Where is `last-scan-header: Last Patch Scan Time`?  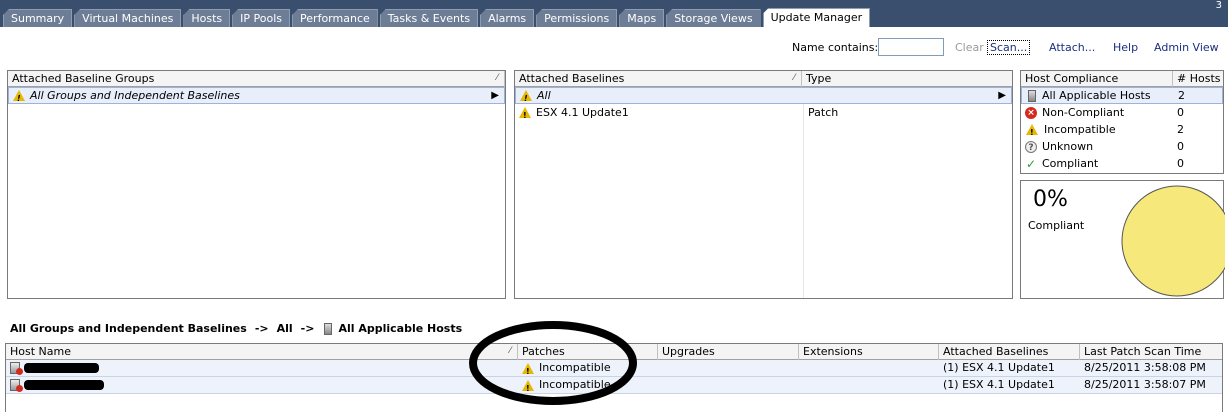 last-scan-header: Last Patch Scan Time is located at coordinates (1151, 352).